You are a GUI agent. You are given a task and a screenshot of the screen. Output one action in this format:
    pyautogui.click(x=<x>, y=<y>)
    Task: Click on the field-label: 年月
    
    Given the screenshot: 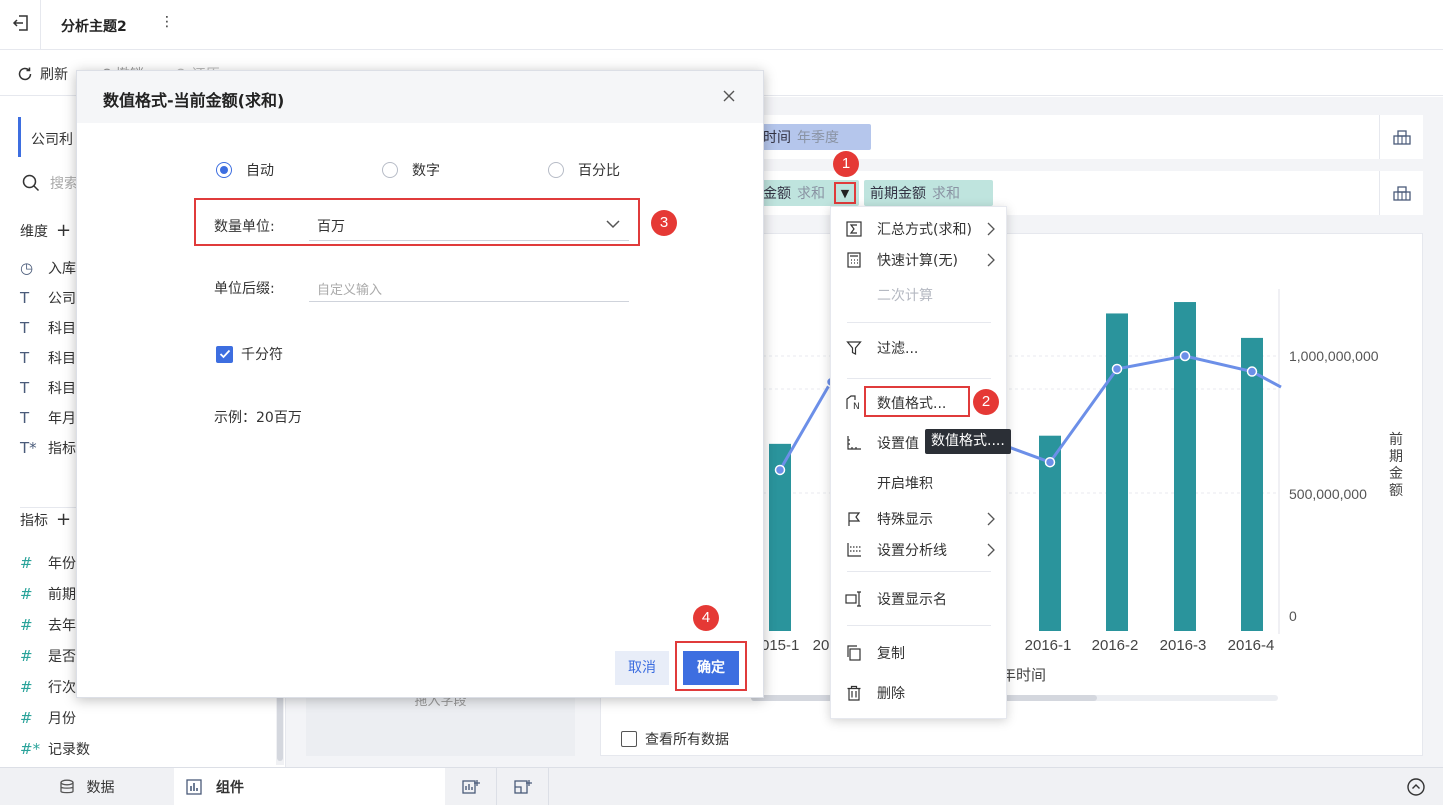 What is the action you would take?
    pyautogui.click(x=62, y=419)
    